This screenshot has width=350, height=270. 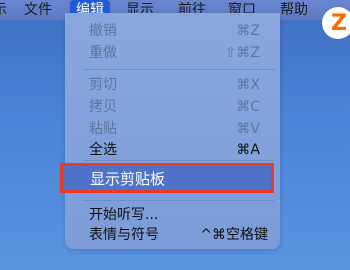 I want to click on redo-shortcut: ⇧⌘Z, so click(x=242, y=53).